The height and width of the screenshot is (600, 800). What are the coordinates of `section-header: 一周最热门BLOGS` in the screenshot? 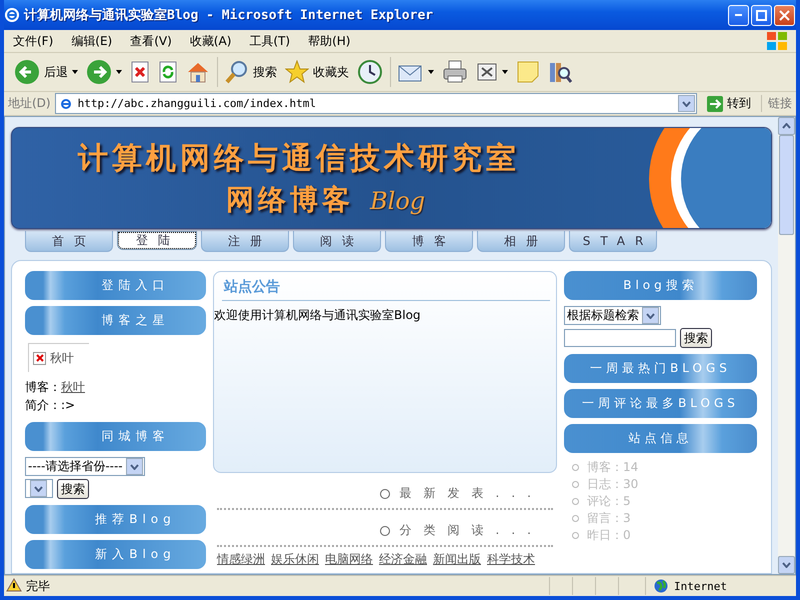 It's located at (660, 368).